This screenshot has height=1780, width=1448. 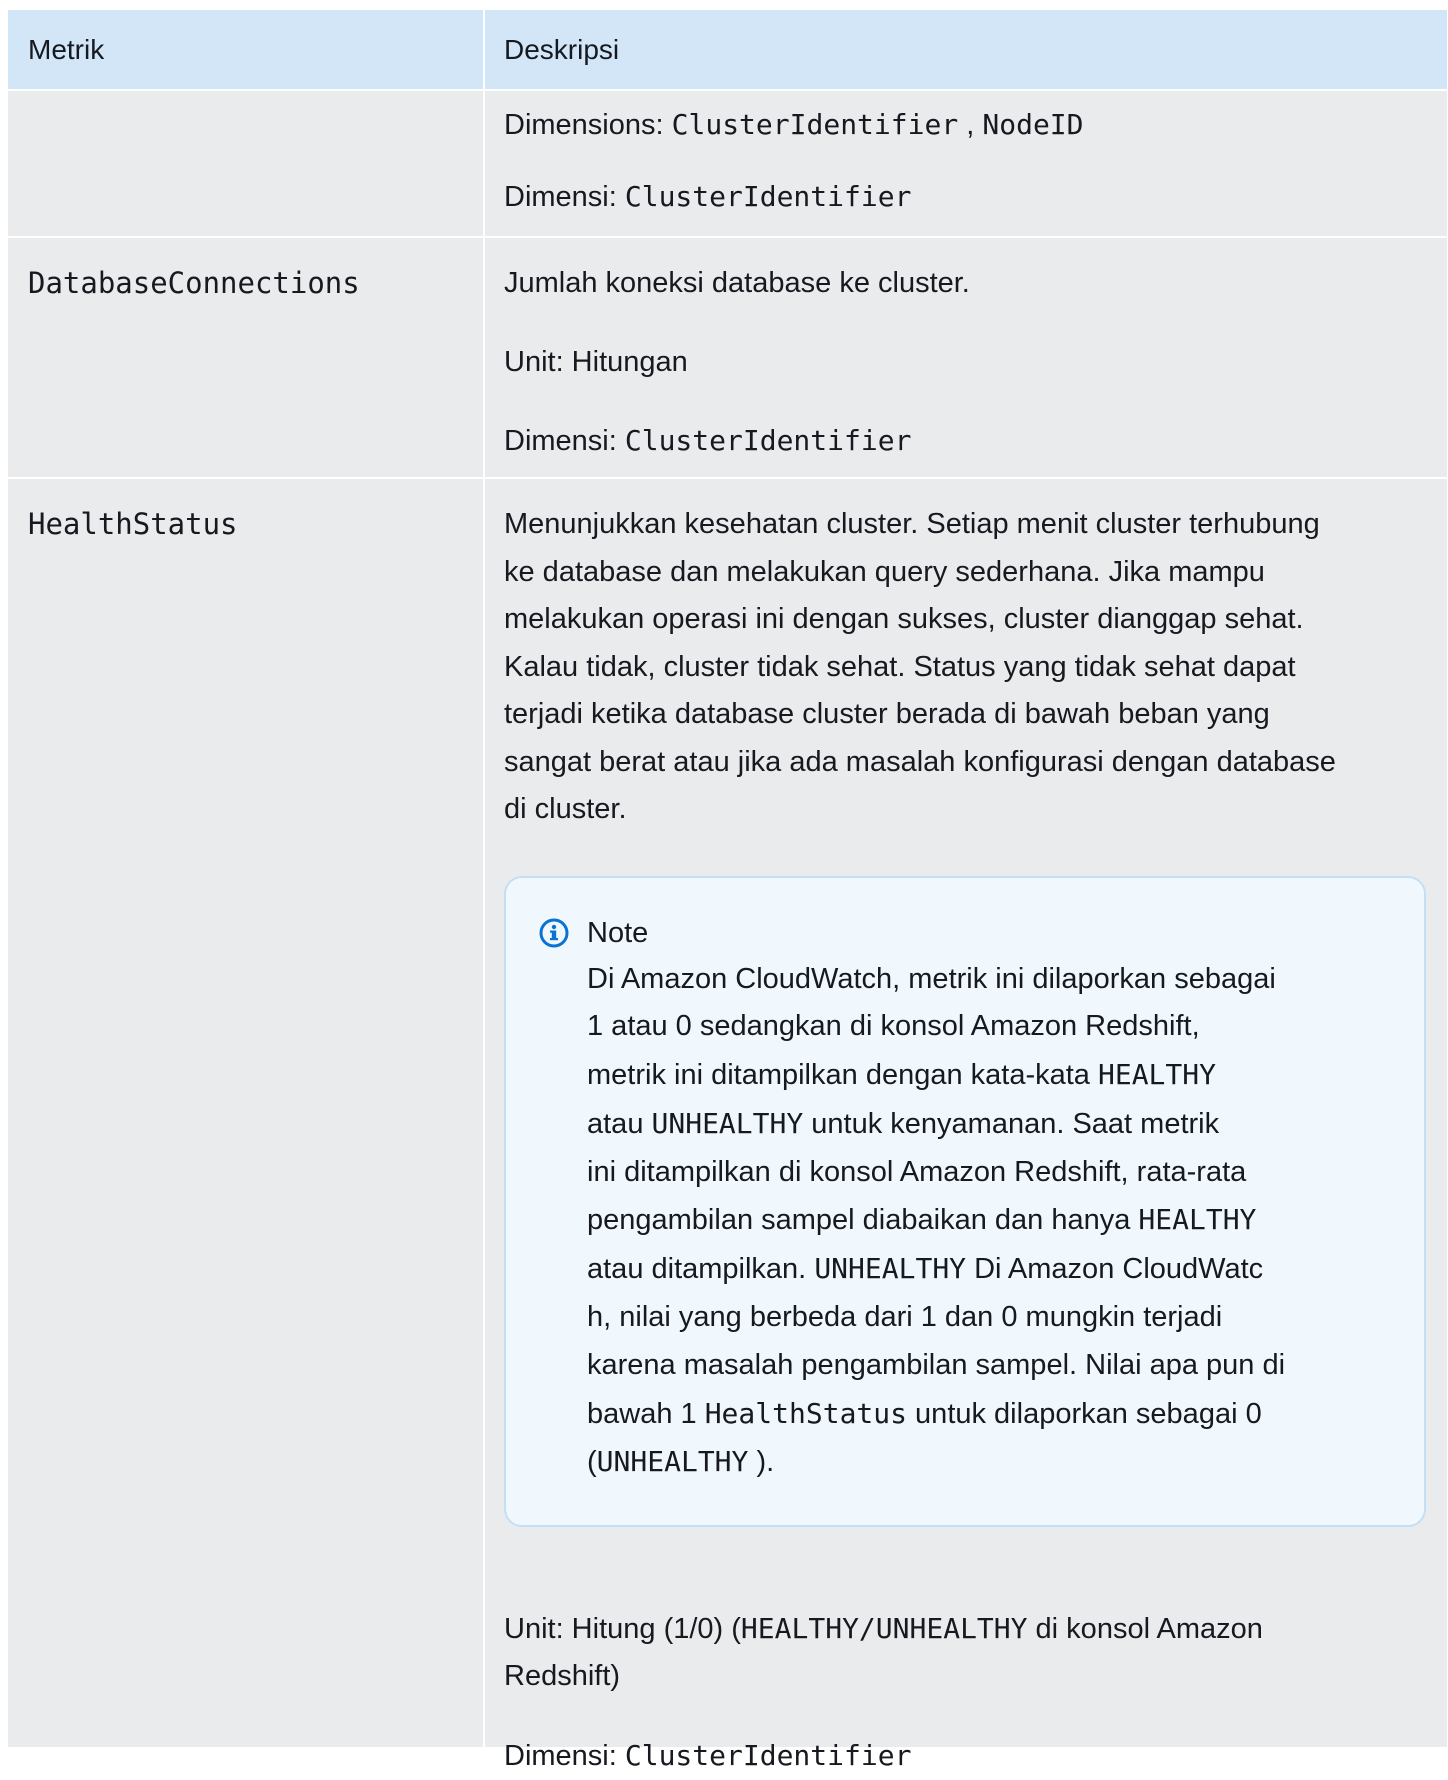 What do you see at coordinates (554, 933) in the screenshot?
I see `info-icon` at bounding box center [554, 933].